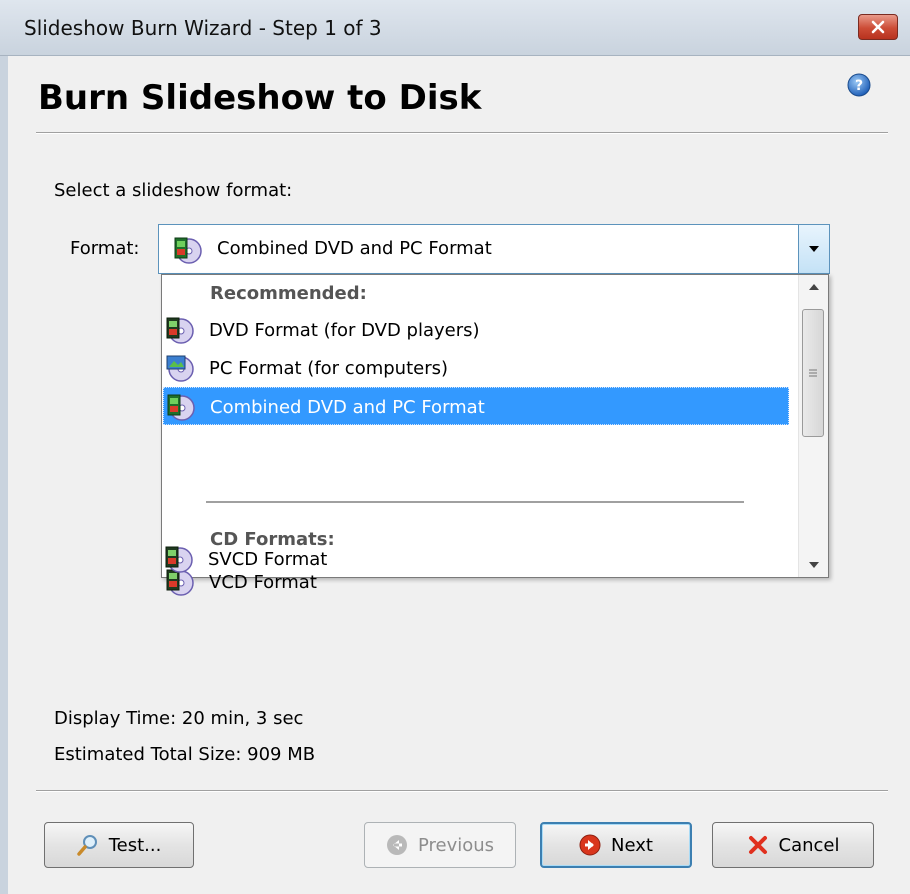 This screenshot has height=894, width=910. Describe the element at coordinates (179, 718) in the screenshot. I see `display-time: Display Time: 20 min, 3 sec` at that location.